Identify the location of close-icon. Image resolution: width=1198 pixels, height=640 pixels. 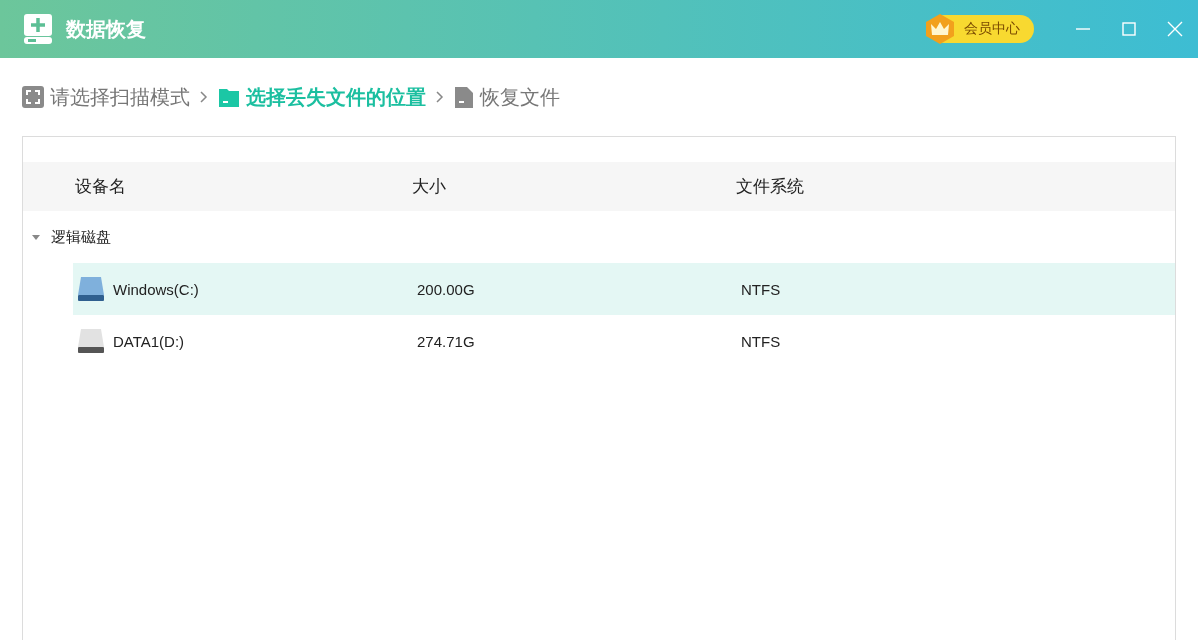
(1175, 29).